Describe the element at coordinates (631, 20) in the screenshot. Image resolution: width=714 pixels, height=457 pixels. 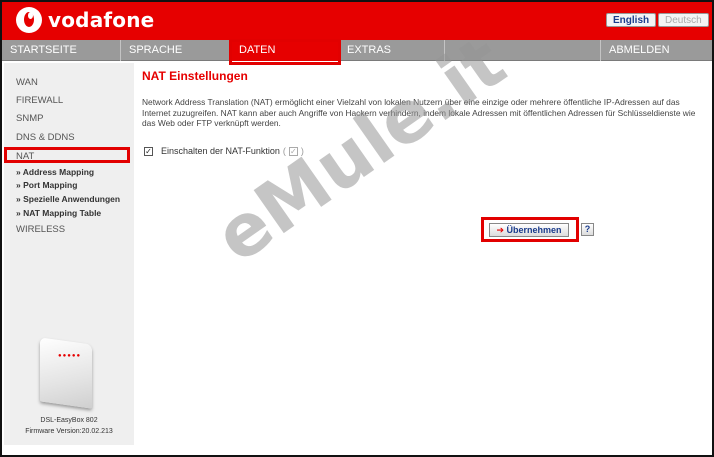
I see `language-english-button: English` at that location.